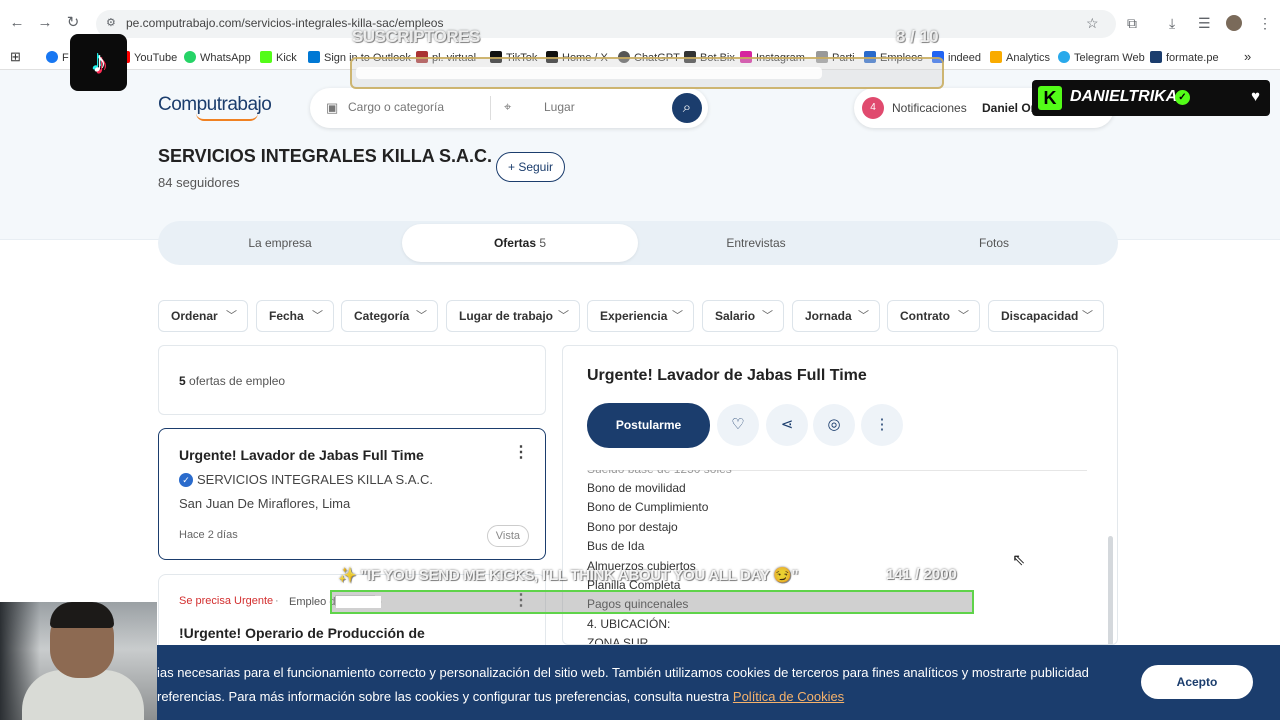  What do you see at coordinates (640, 316) in the screenshot?
I see `filter-experiencia: Experiencia ﹀` at bounding box center [640, 316].